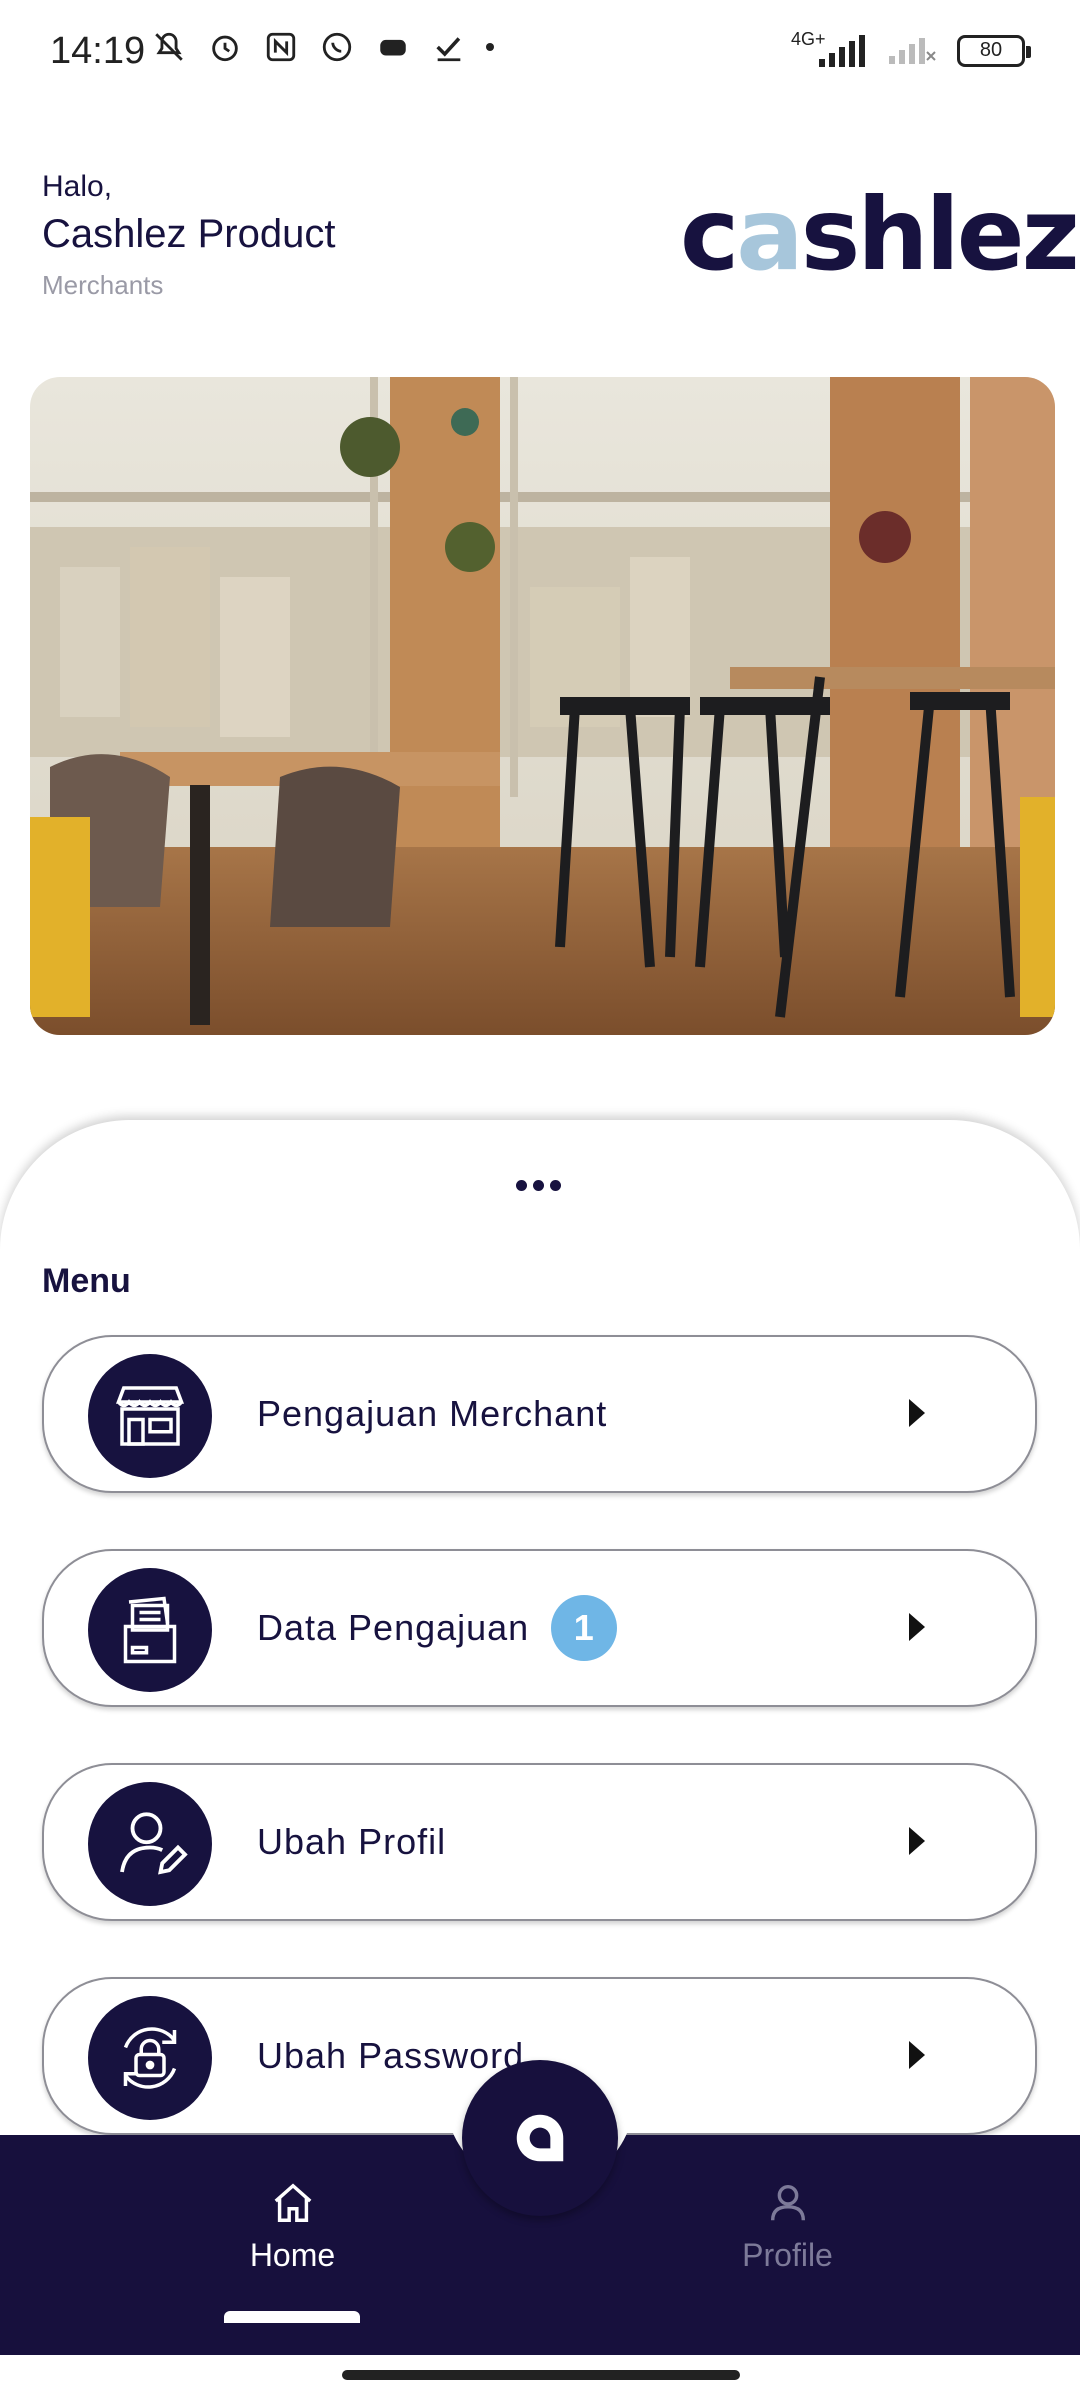 Image resolution: width=1080 pixels, height=2400 pixels. Describe the element at coordinates (808, 38) in the screenshot. I see `network-type-label: 4G+` at that location.